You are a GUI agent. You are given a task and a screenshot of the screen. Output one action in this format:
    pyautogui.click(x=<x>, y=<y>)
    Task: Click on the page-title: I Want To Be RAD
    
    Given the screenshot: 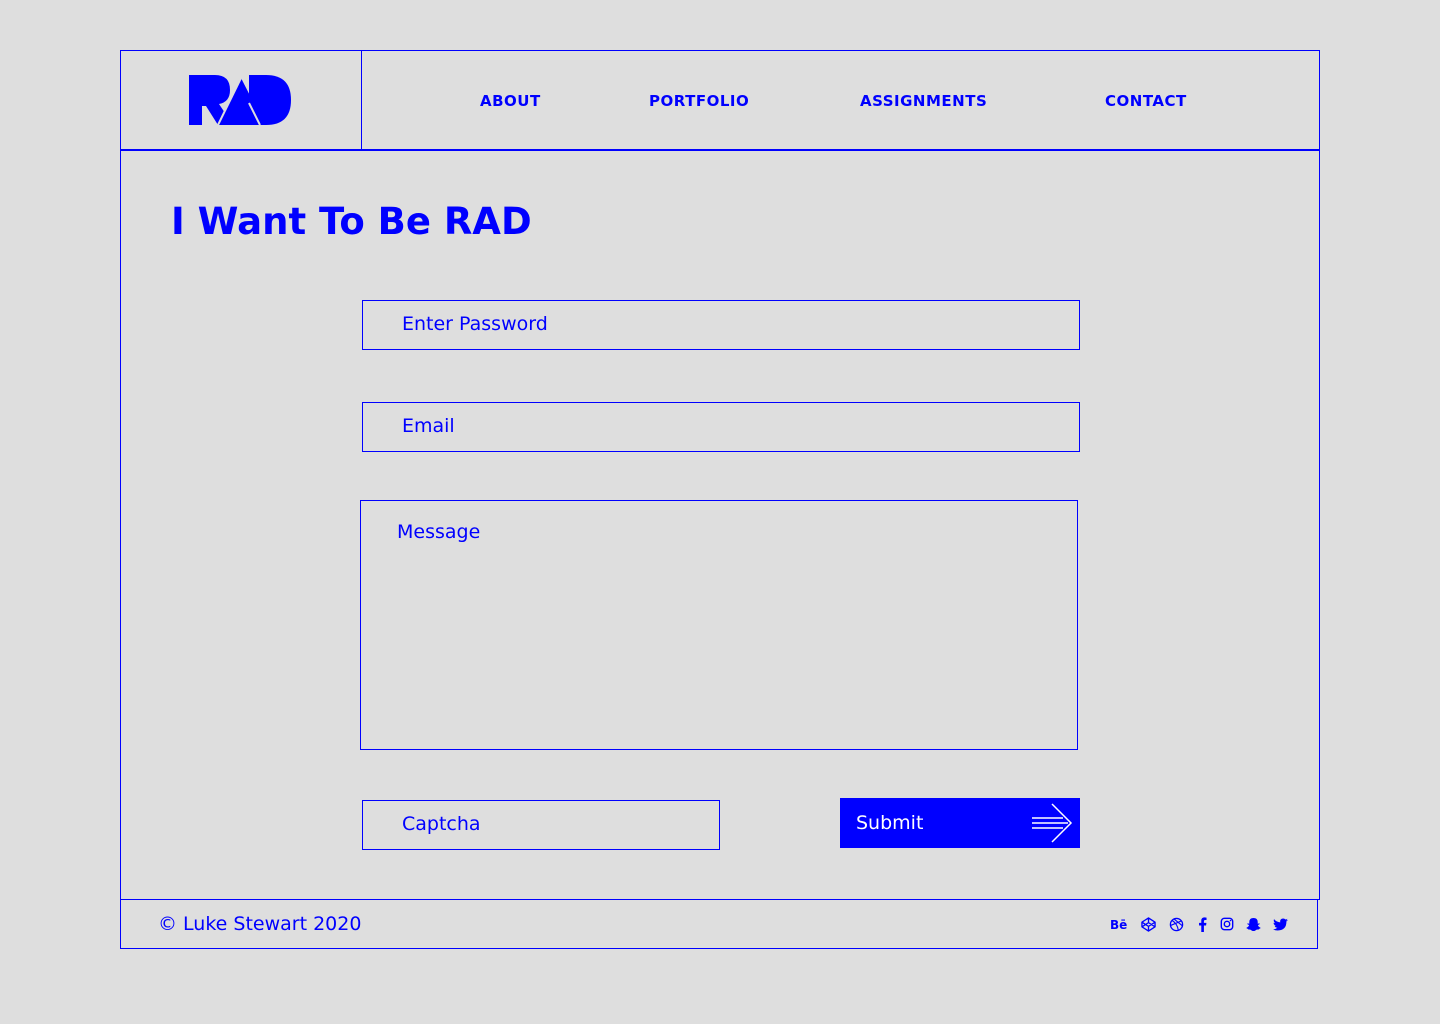 What is the action you would take?
    pyautogui.click(x=351, y=221)
    